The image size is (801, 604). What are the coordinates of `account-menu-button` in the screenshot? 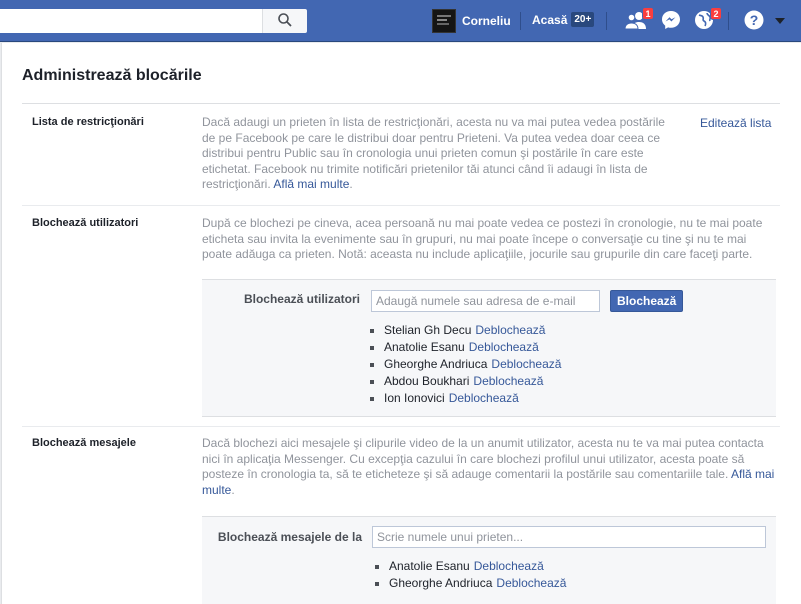 It's located at (780, 21).